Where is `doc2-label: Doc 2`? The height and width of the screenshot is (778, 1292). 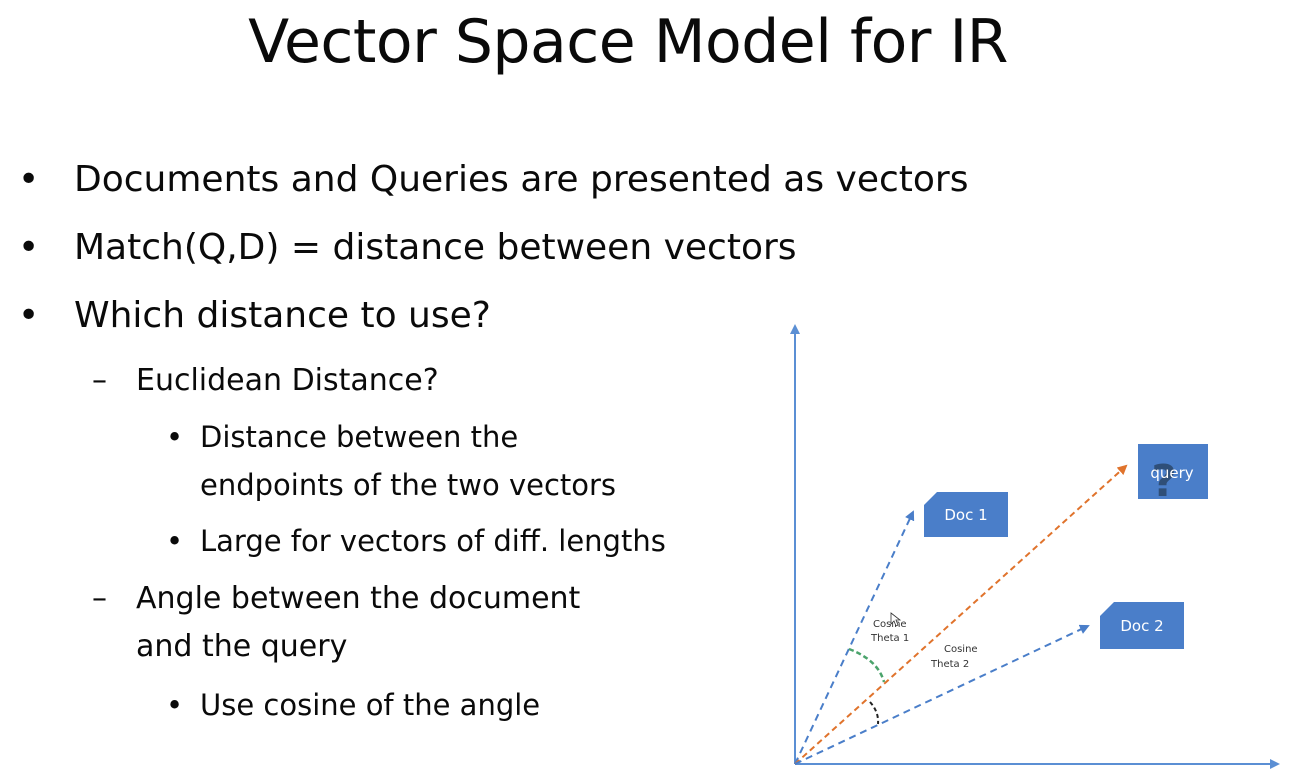 doc2-label: Doc 2 is located at coordinates (1141, 626).